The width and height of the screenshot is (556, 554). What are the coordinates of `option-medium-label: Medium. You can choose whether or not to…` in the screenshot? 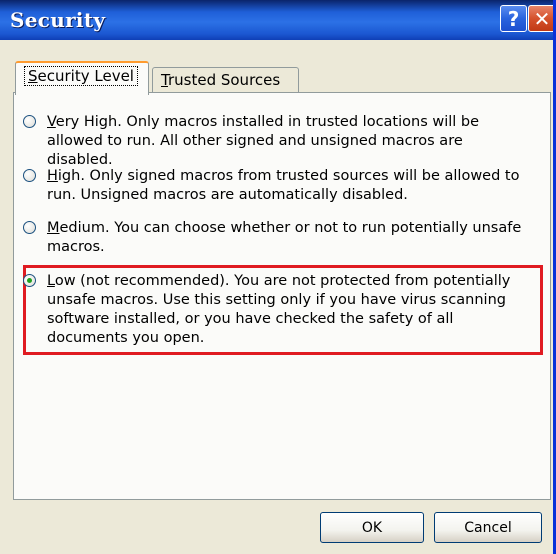 It's located at (284, 237).